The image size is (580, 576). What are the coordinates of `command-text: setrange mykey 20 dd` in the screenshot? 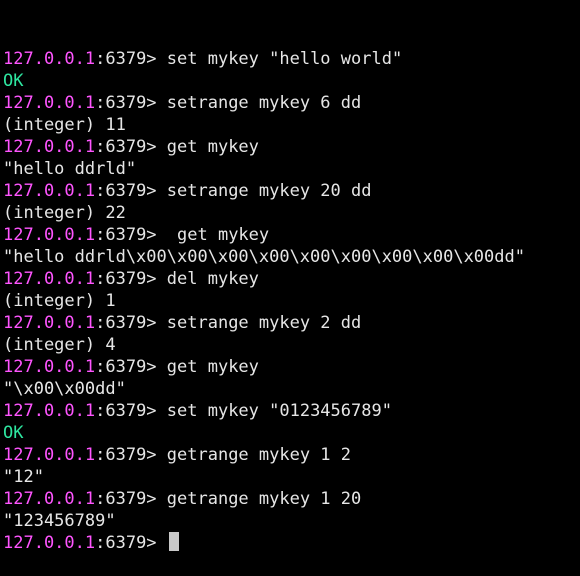 It's located at (269, 191).